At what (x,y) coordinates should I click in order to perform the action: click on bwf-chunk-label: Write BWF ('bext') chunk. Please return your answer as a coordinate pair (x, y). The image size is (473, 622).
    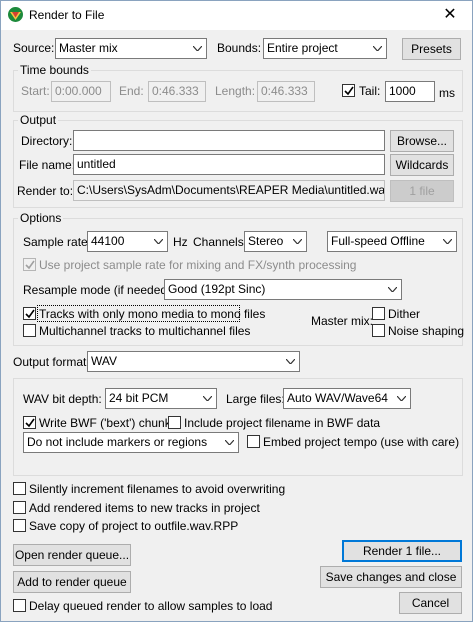
    Looking at the image, I should click on (105, 423).